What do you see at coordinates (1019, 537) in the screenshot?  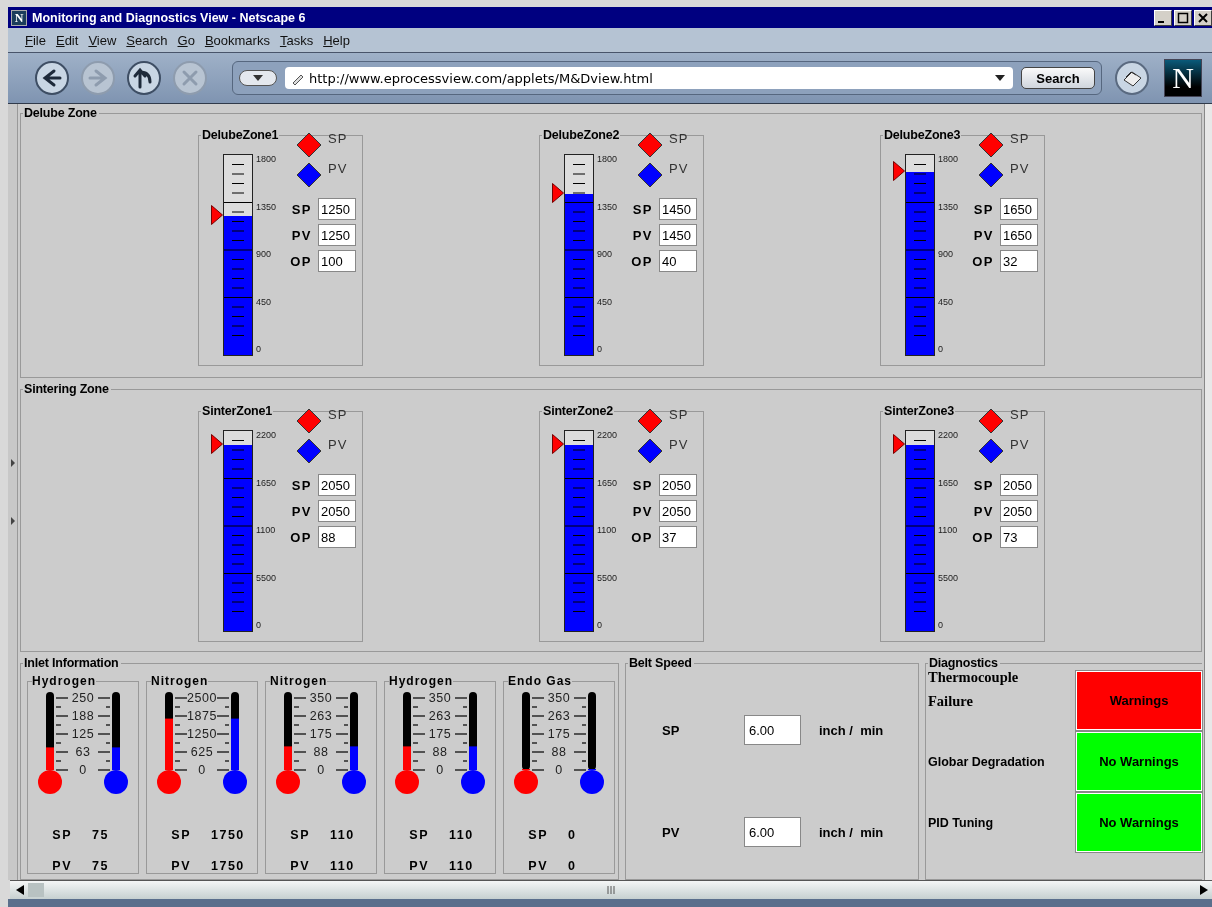 I see `value-field: 73` at bounding box center [1019, 537].